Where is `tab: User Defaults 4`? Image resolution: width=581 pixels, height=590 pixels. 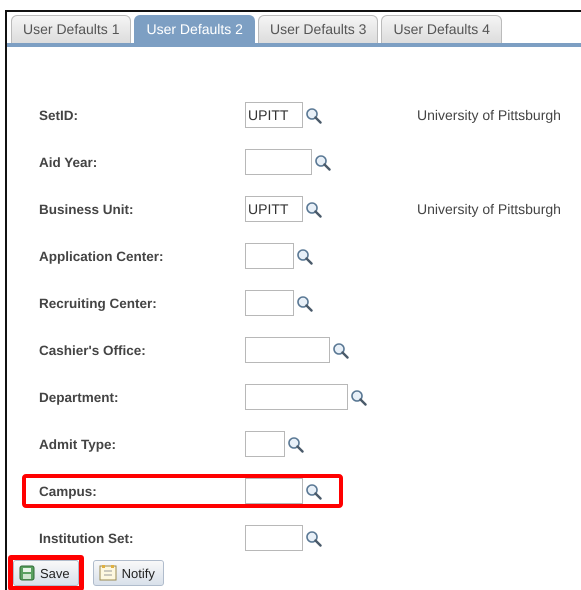
tab: User Defaults 4 is located at coordinates (441, 29).